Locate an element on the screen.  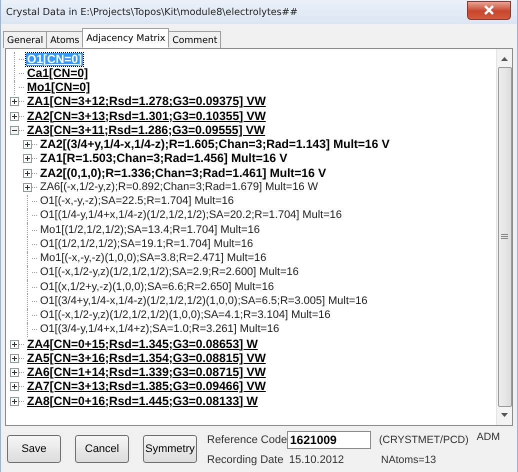
grip-icon is located at coordinates (504, 237).